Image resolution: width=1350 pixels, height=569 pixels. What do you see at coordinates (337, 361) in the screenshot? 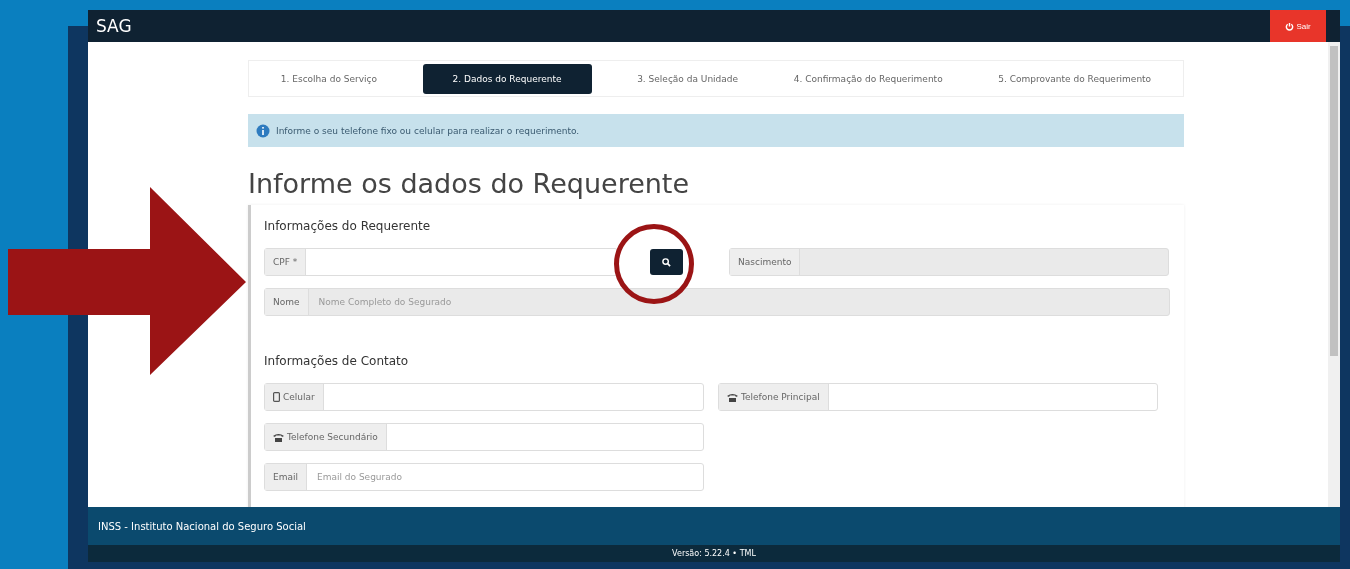
I see `section-heading: Informações de Contato` at bounding box center [337, 361].